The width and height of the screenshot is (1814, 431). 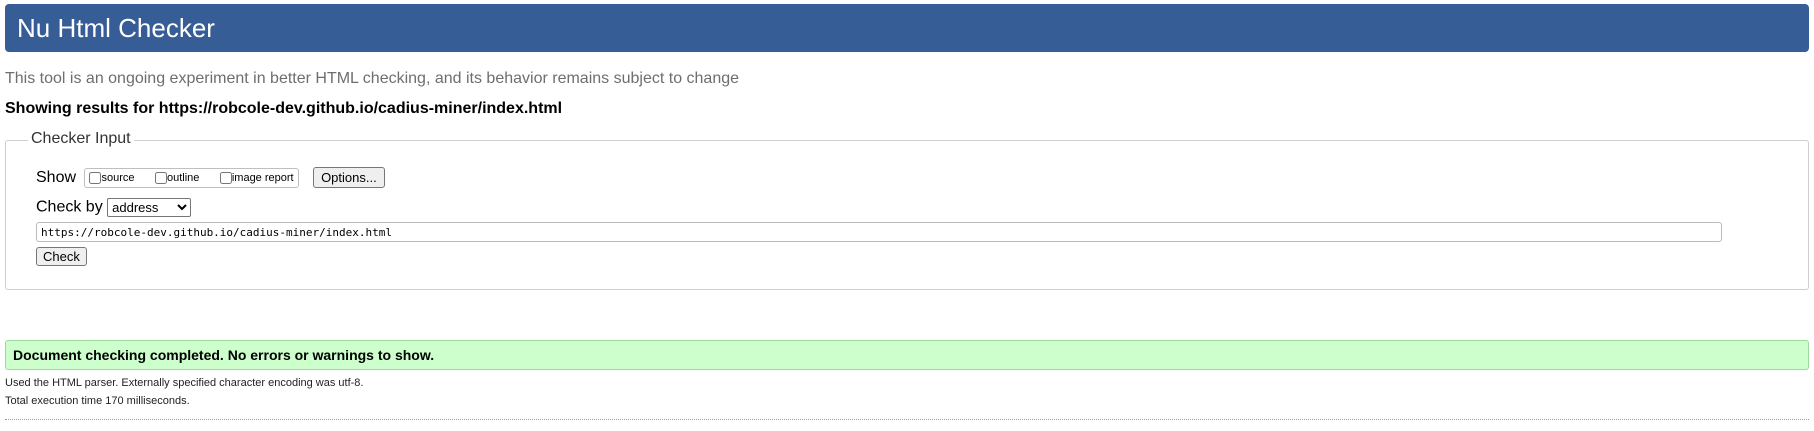 I want to click on show-source-option: source, so click(x=111, y=177).